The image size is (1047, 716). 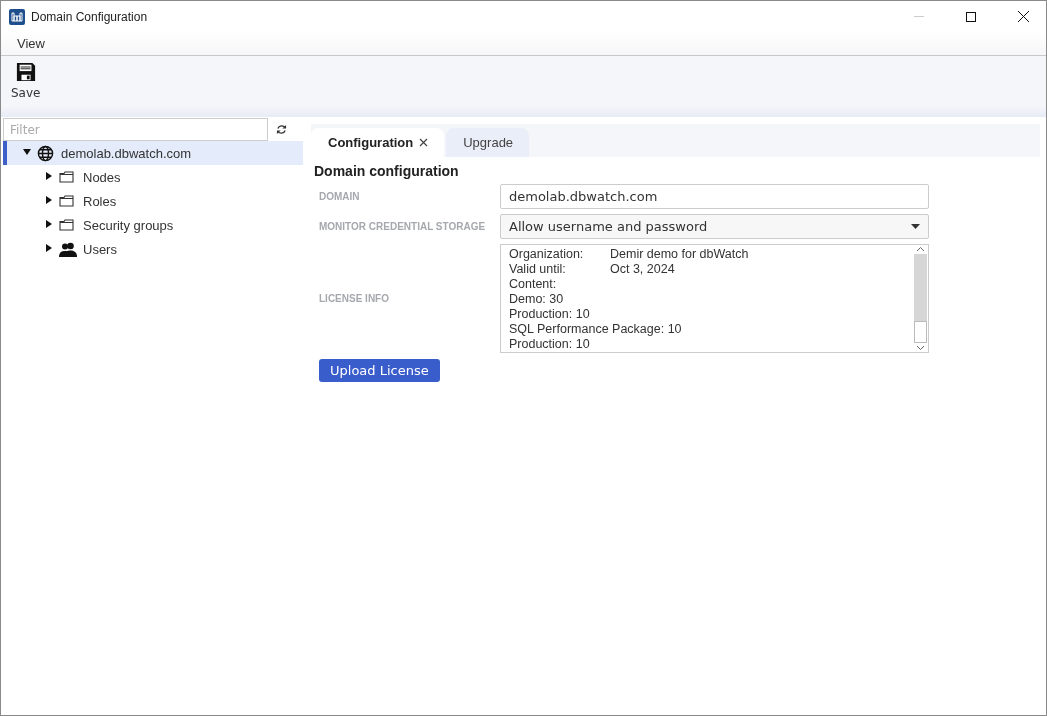 What do you see at coordinates (595, 329) in the screenshot?
I see `license-line-label: SQL Performance Package: 10` at bounding box center [595, 329].